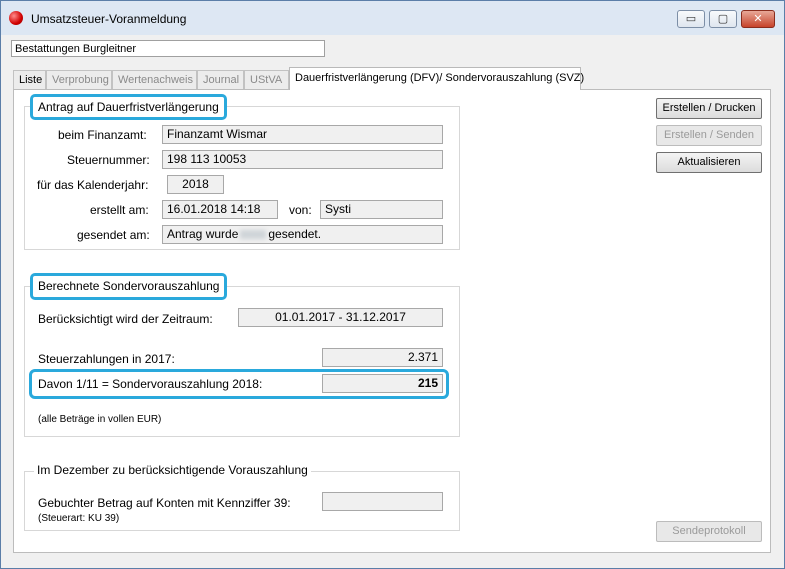 The height and width of the screenshot is (569, 785). Describe the element at coordinates (108, 160) in the screenshot. I see `steuernummer-label: Steuernummer:` at that location.